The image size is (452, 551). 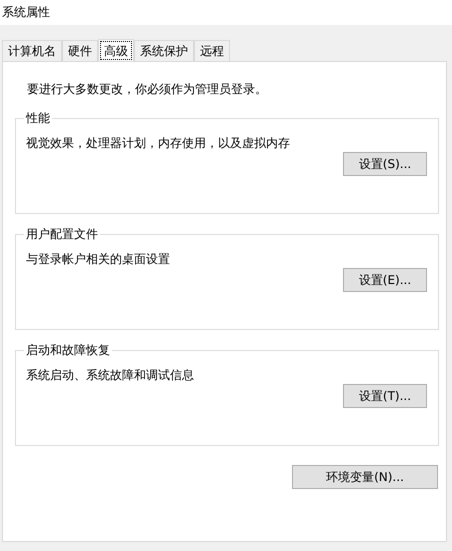 I want to click on tab: 系统保护, so click(x=164, y=50).